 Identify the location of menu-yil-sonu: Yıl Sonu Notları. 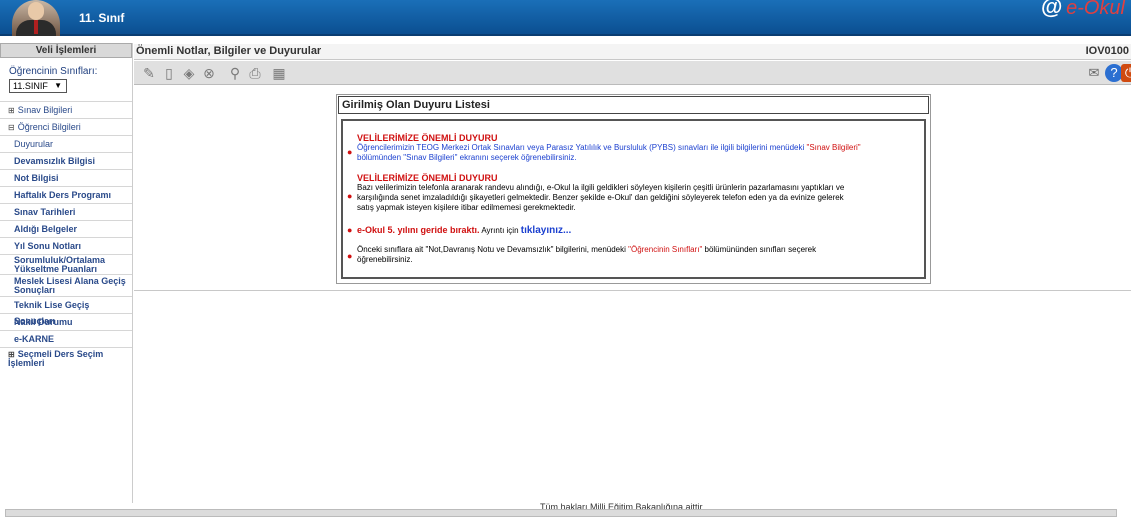
(66, 245).